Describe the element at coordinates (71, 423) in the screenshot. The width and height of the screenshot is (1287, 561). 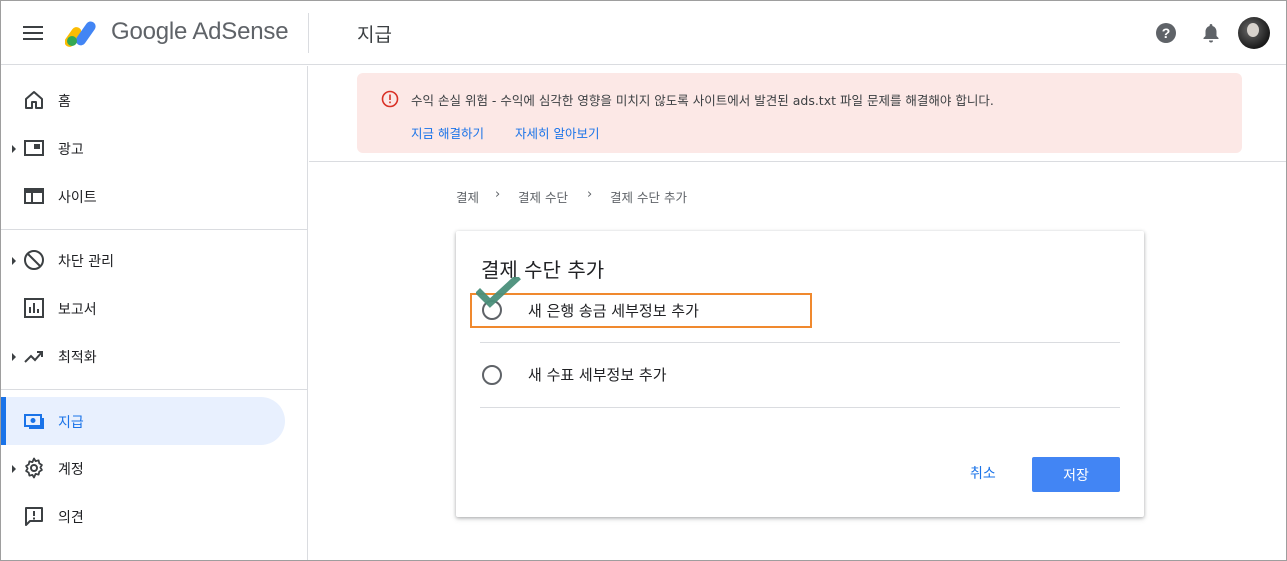
I see `sidebar-item-label: 지급` at that location.